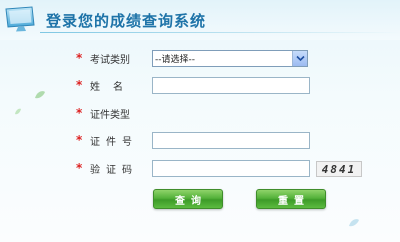  What do you see at coordinates (339, 169) in the screenshot?
I see `captcha-image: 4841` at bounding box center [339, 169].